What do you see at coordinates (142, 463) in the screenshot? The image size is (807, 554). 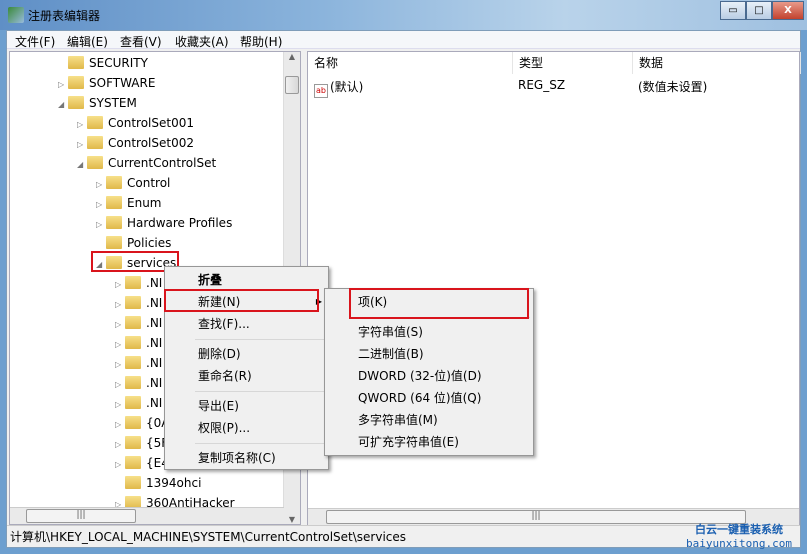 I see `tree-item: ▷ {E4` at bounding box center [142, 463].